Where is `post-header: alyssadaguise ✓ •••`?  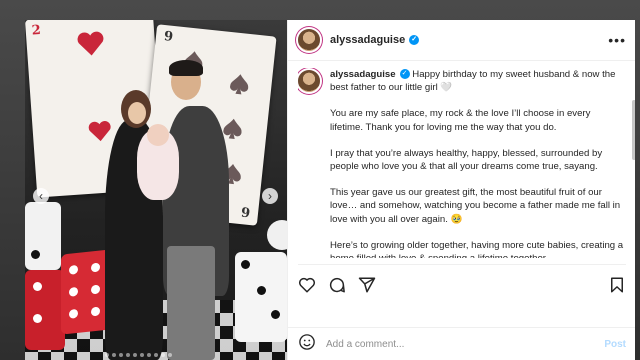
post-header: alyssadaguise ✓ ••• is located at coordinates (461, 40).